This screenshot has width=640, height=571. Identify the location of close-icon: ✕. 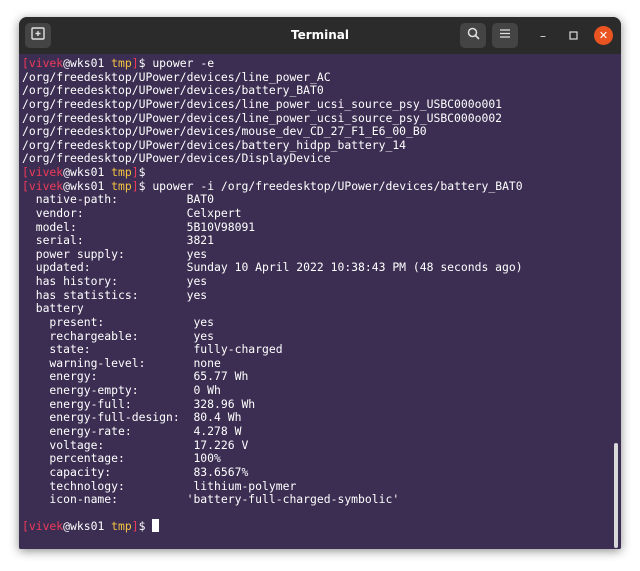
(603, 35).